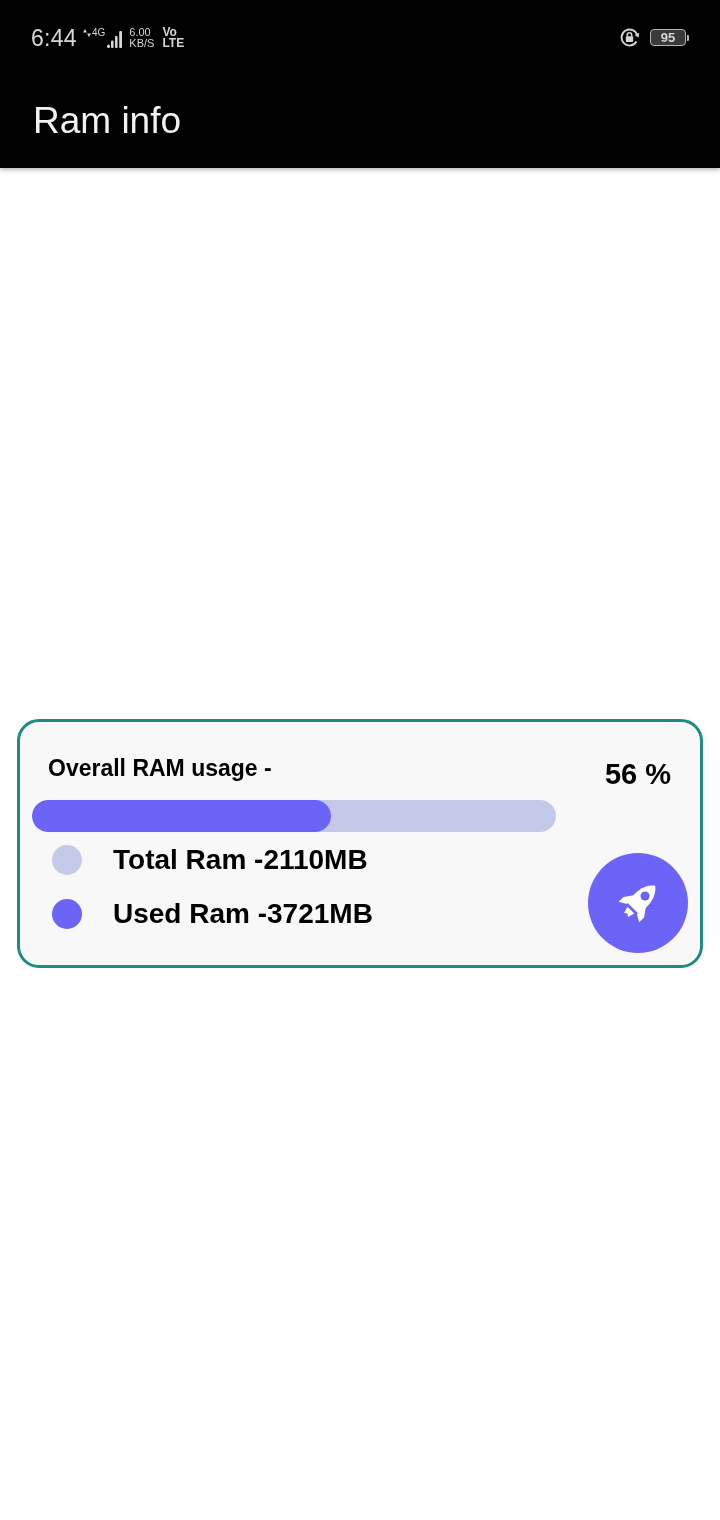  What do you see at coordinates (240, 860) in the screenshot?
I see `legend-label: Total Ram -2110MB` at bounding box center [240, 860].